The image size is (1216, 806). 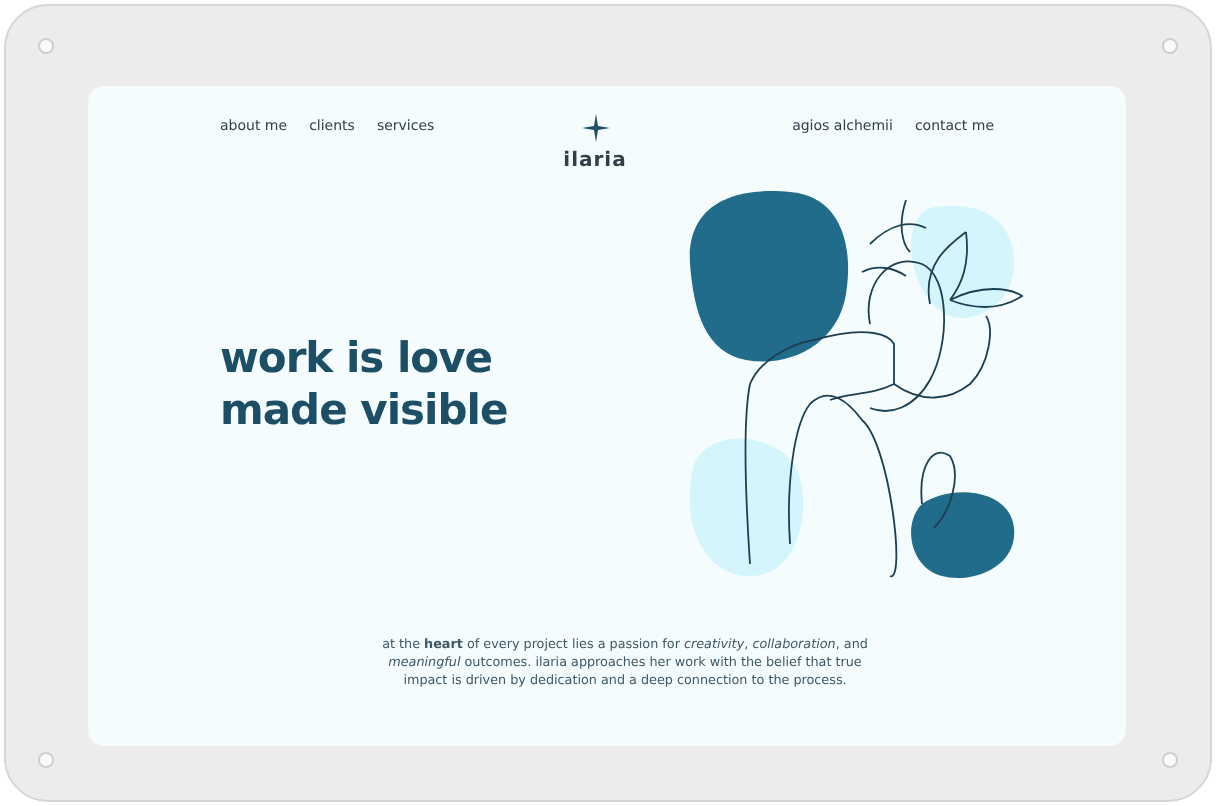 I want to click on brand-logo: ilaria, so click(x=595, y=161).